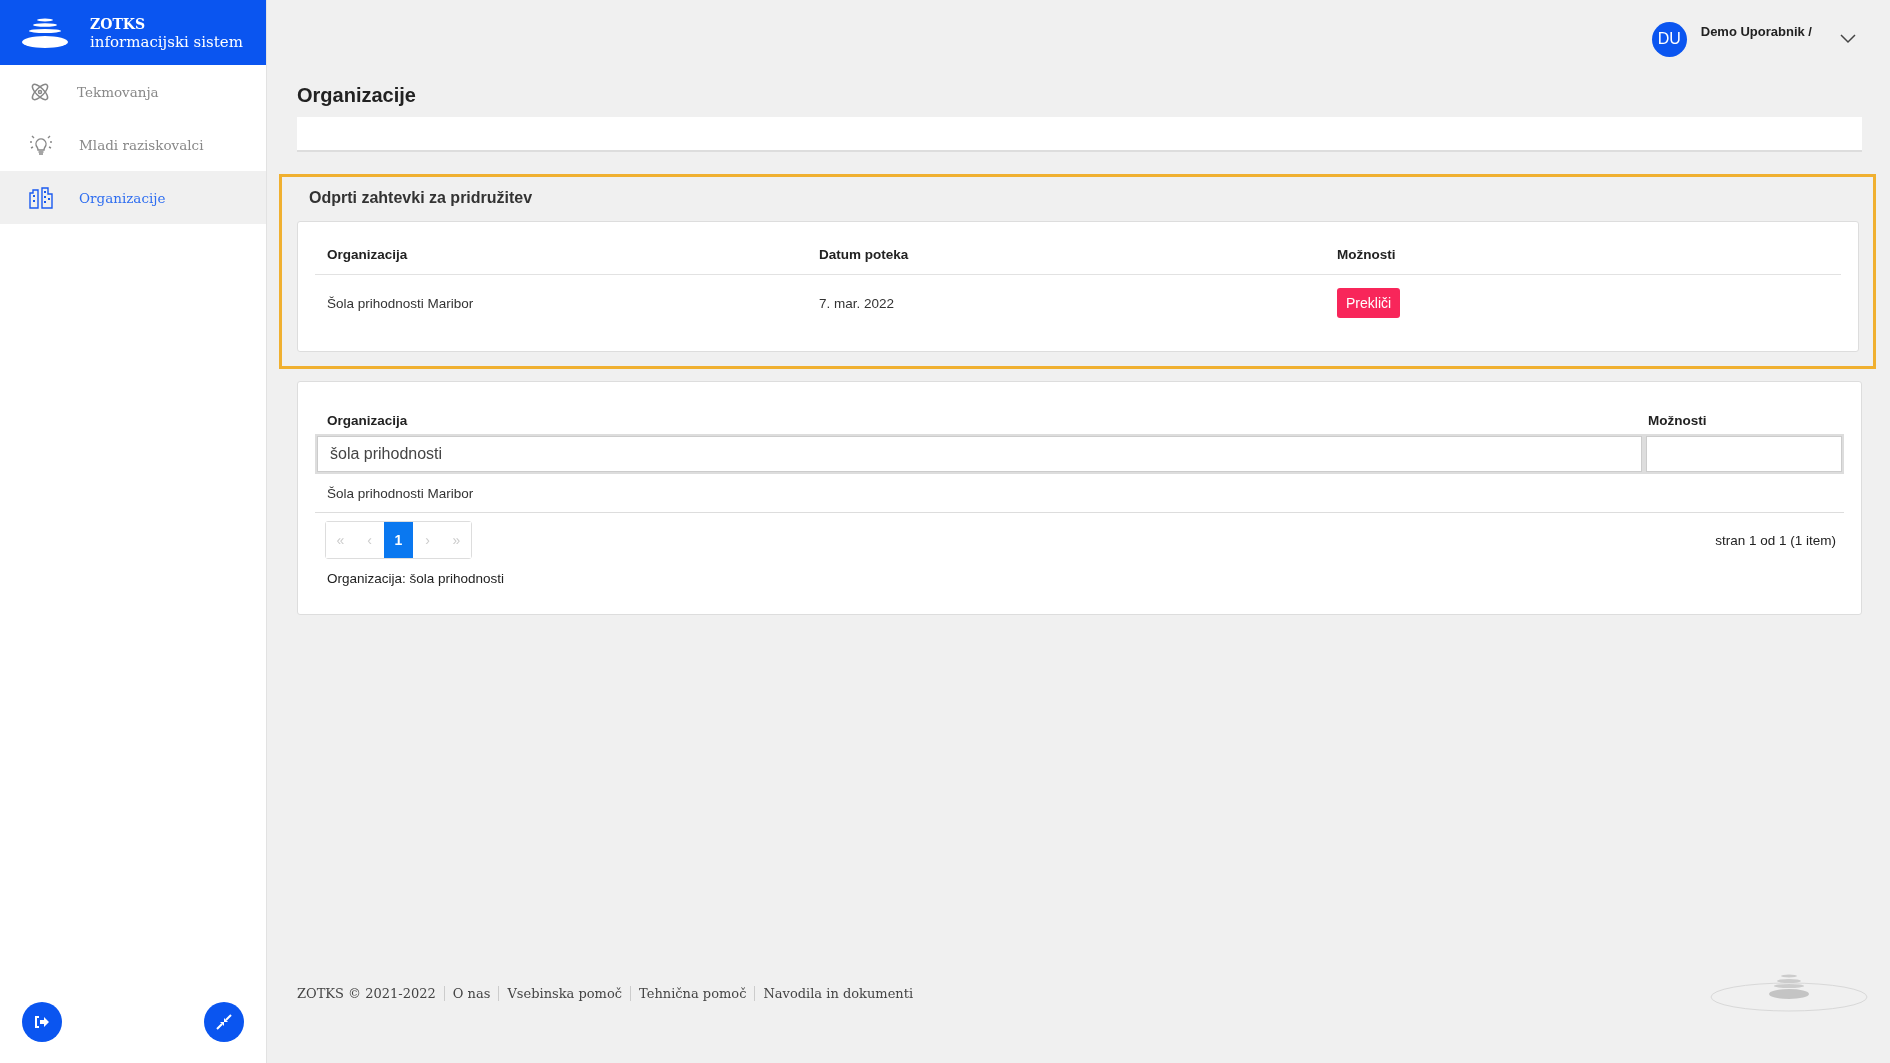  What do you see at coordinates (864, 254) in the screenshot?
I see `column-header: Datum poteka` at bounding box center [864, 254].